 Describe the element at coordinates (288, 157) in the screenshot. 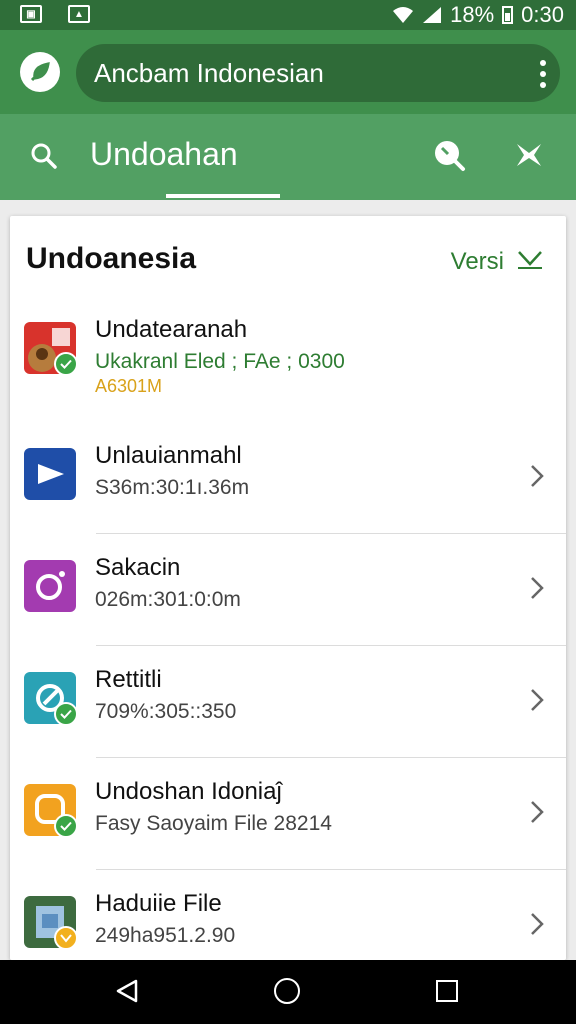

I see `toolbar: Undoahan` at that location.